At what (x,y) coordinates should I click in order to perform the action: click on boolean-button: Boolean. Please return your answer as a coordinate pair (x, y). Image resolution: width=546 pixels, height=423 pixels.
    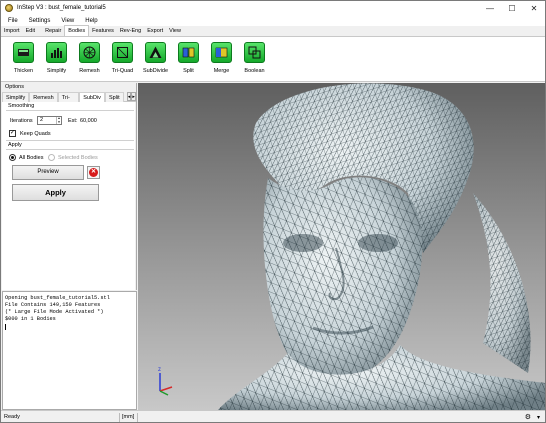
    Looking at the image, I should click on (254, 59).